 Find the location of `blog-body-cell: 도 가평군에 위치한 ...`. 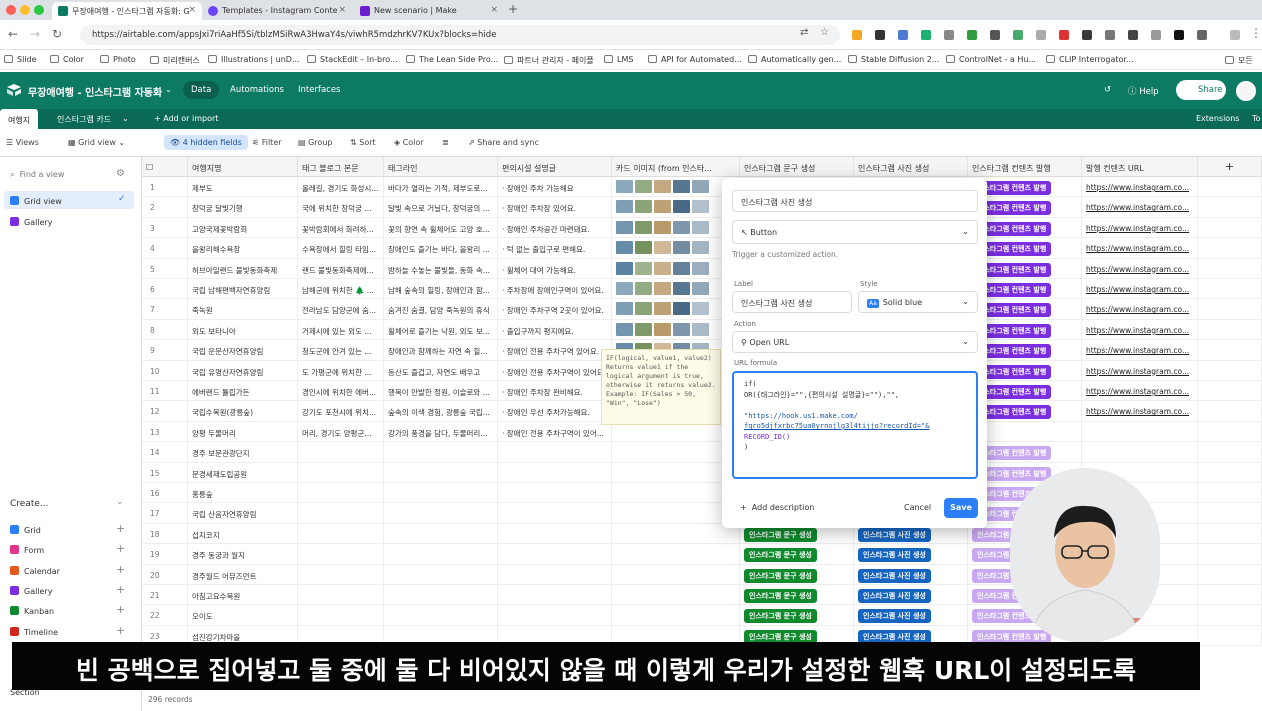

blog-body-cell: 도 가평군에 위치한 ... is located at coordinates (341, 370).